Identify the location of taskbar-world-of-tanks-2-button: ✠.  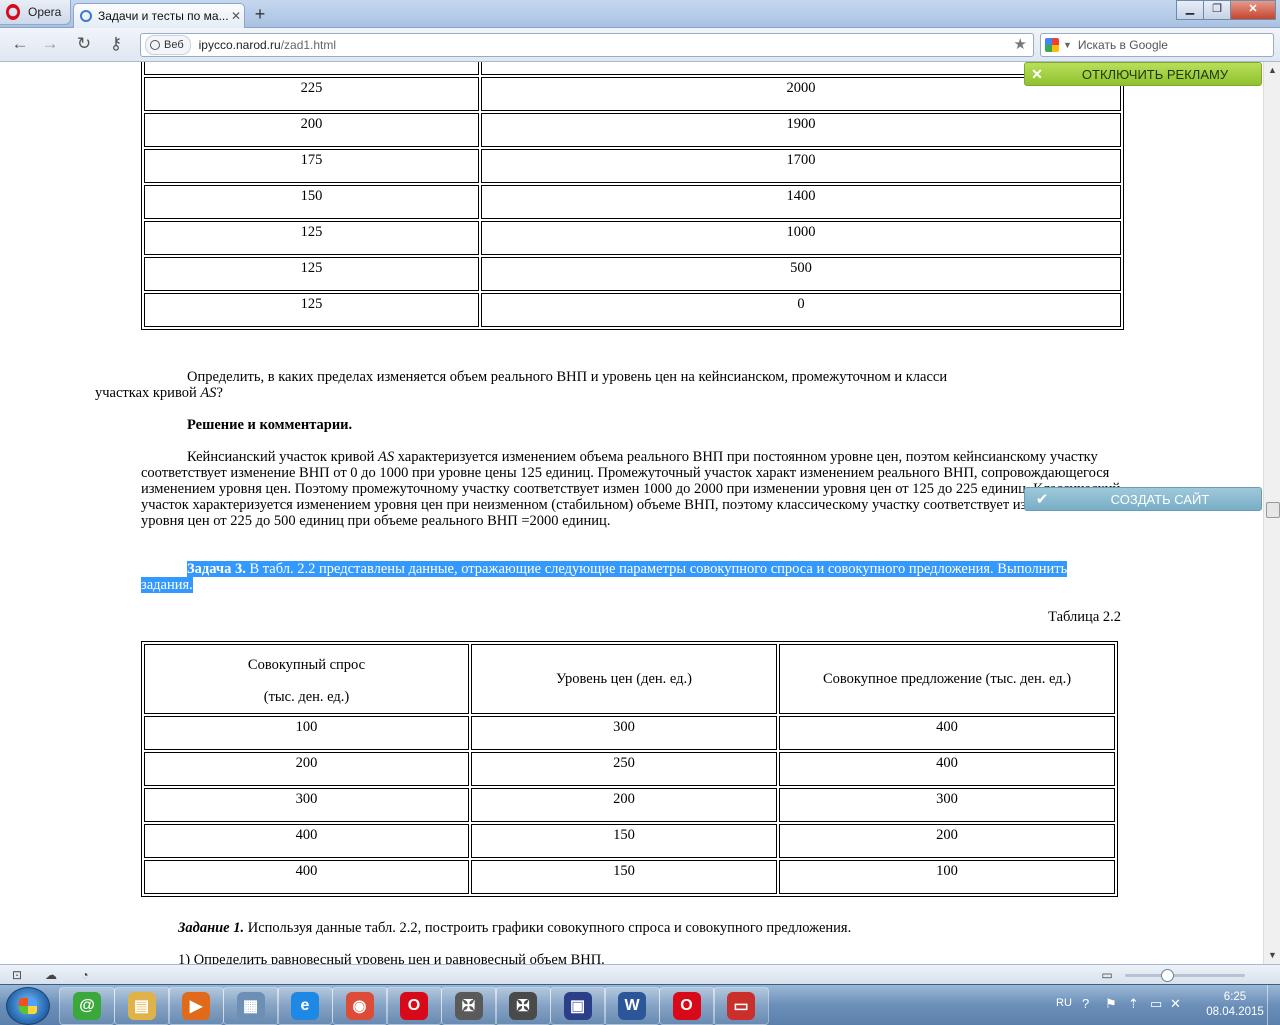
(523, 1006).